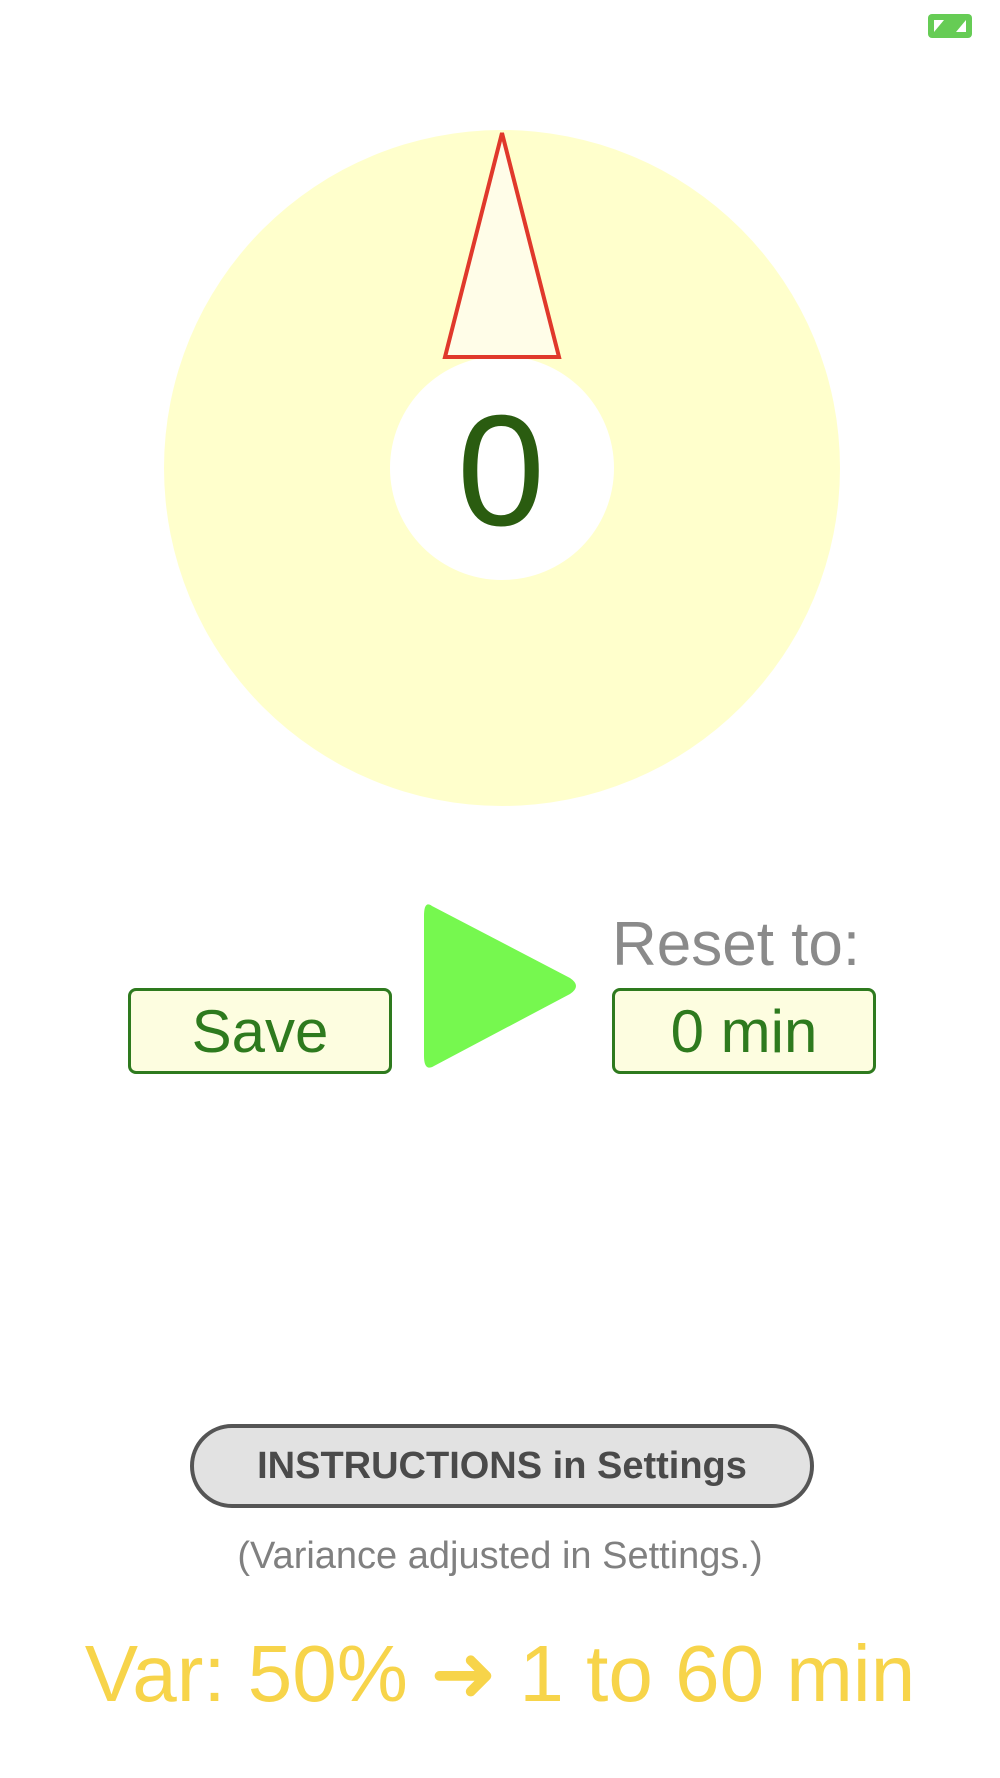  What do you see at coordinates (502, 986) in the screenshot?
I see `play-icon` at bounding box center [502, 986].